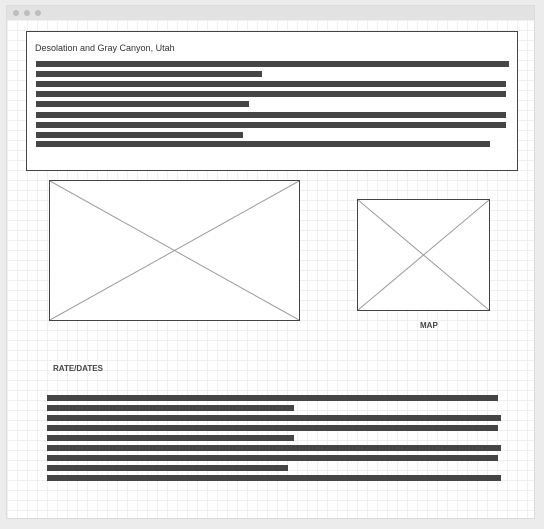  Describe the element at coordinates (270, 13) in the screenshot. I see `window-titlebar` at that location.